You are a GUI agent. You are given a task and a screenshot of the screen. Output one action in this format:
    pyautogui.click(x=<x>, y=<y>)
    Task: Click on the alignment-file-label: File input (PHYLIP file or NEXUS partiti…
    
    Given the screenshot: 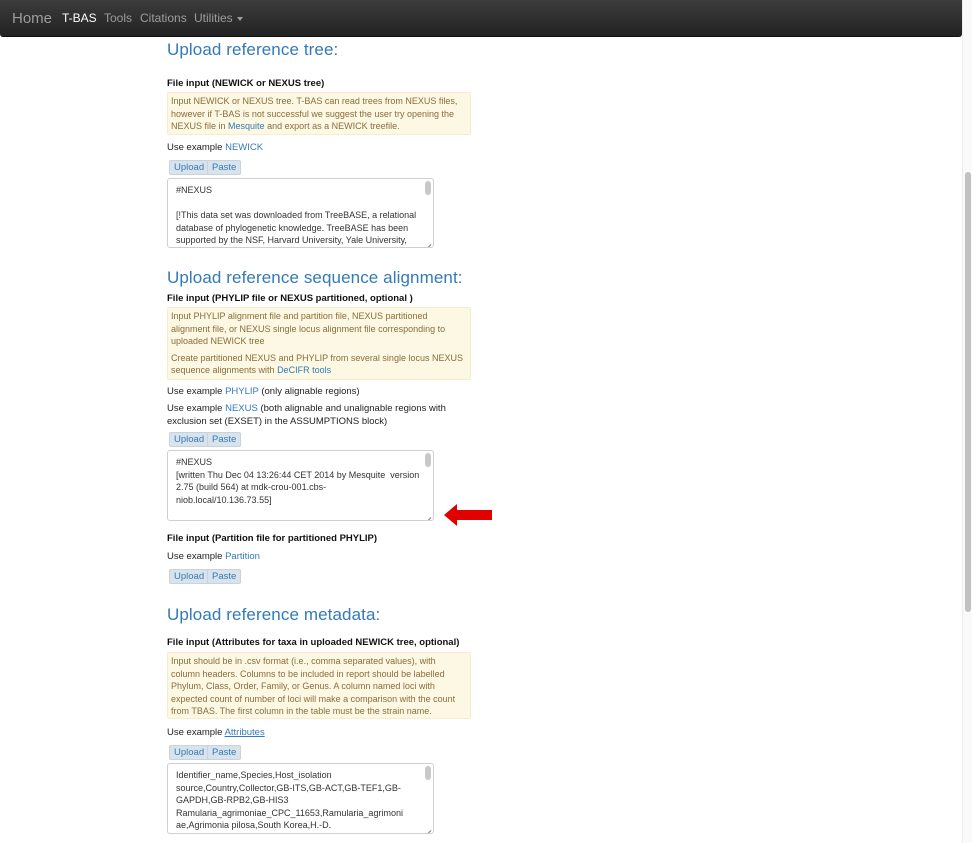 What is the action you would take?
    pyautogui.click(x=290, y=298)
    